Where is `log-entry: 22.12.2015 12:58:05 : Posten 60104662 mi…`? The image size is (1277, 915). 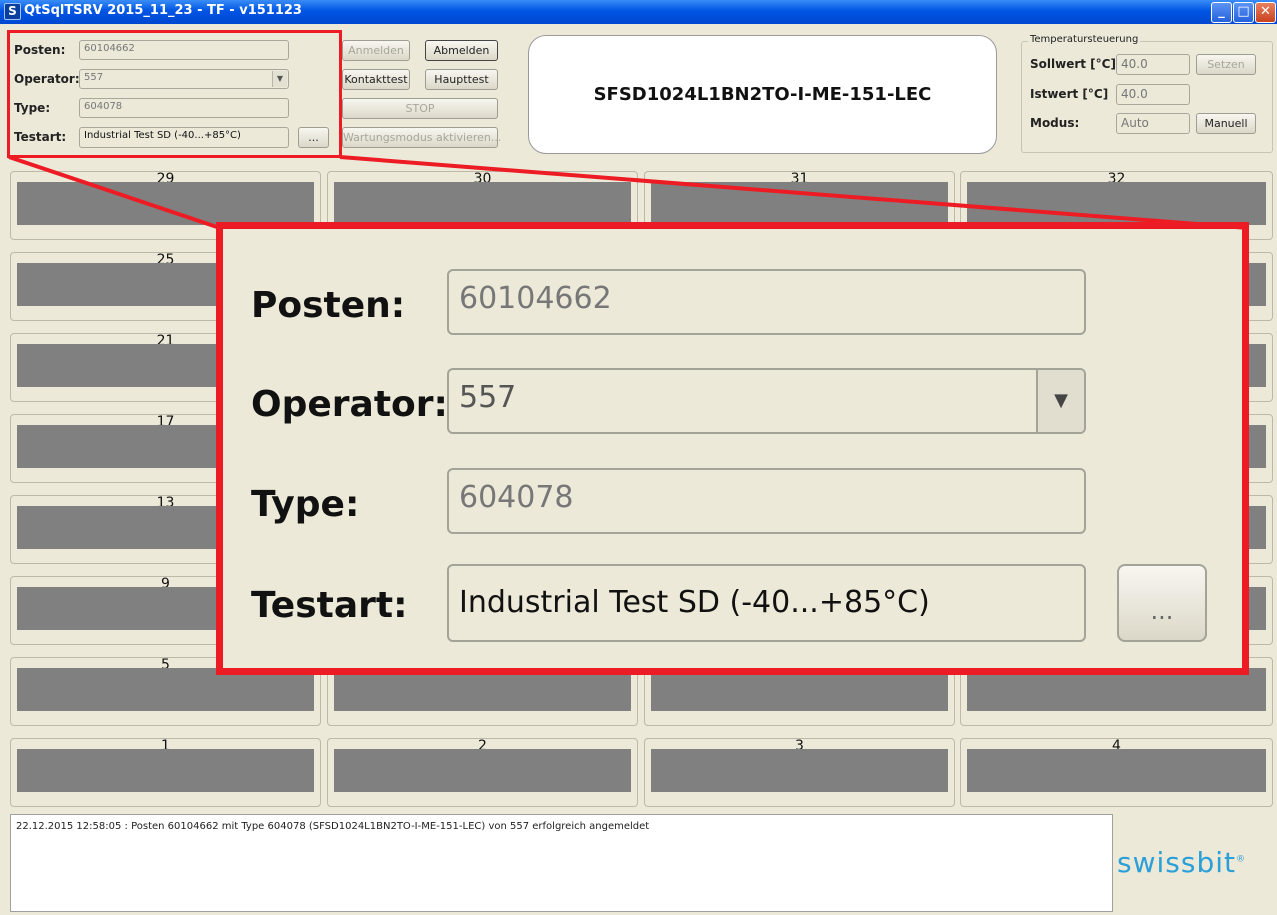 log-entry: 22.12.2015 12:58:05 : Posten 60104662 mi… is located at coordinates (333, 826).